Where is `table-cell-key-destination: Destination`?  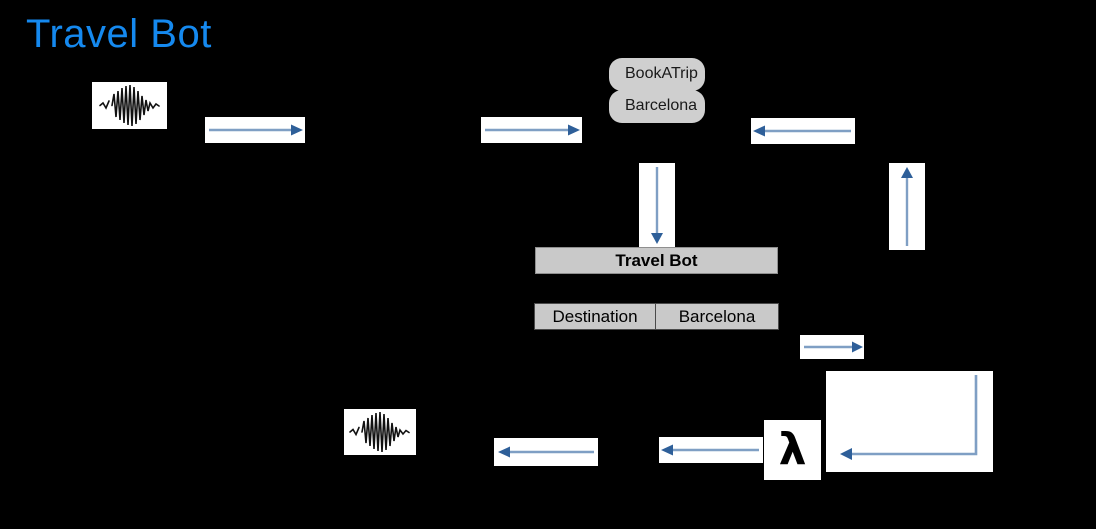
table-cell-key-destination: Destination is located at coordinates (595, 316).